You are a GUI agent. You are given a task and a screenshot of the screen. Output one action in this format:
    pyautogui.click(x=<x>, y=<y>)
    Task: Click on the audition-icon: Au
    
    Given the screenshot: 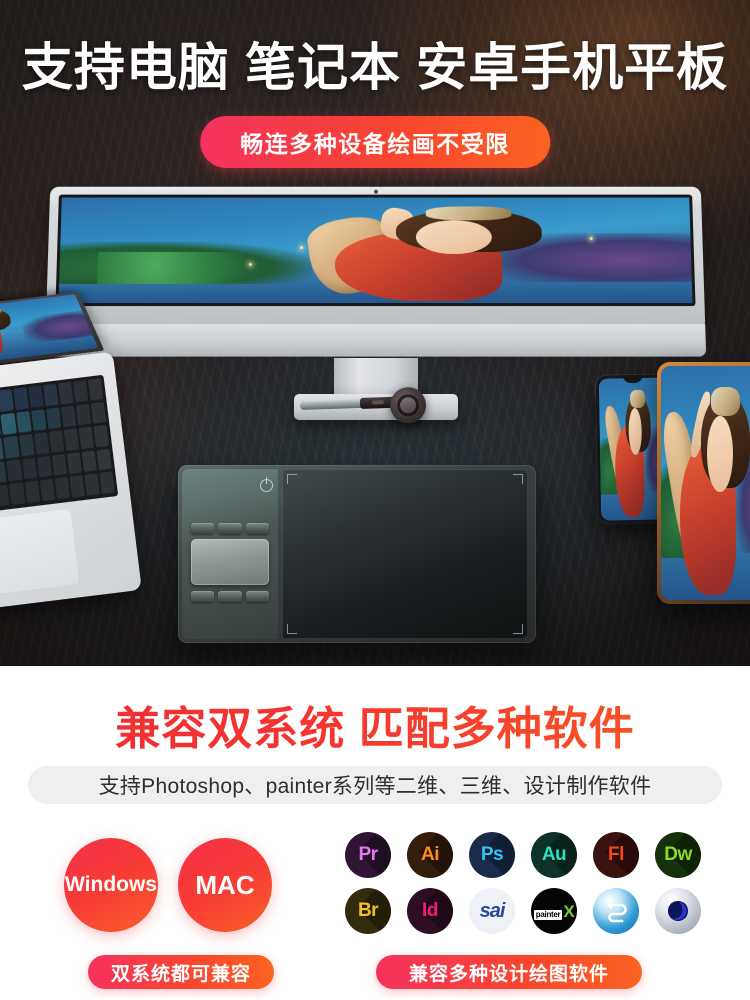 What is the action you would take?
    pyautogui.click(x=554, y=855)
    